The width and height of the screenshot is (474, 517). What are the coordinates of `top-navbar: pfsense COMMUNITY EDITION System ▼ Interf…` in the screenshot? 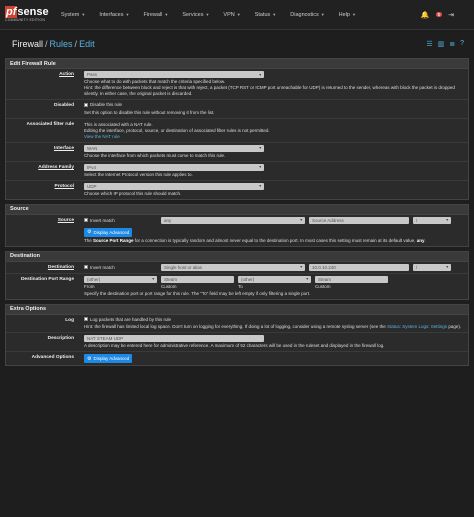 It's located at (237, 15).